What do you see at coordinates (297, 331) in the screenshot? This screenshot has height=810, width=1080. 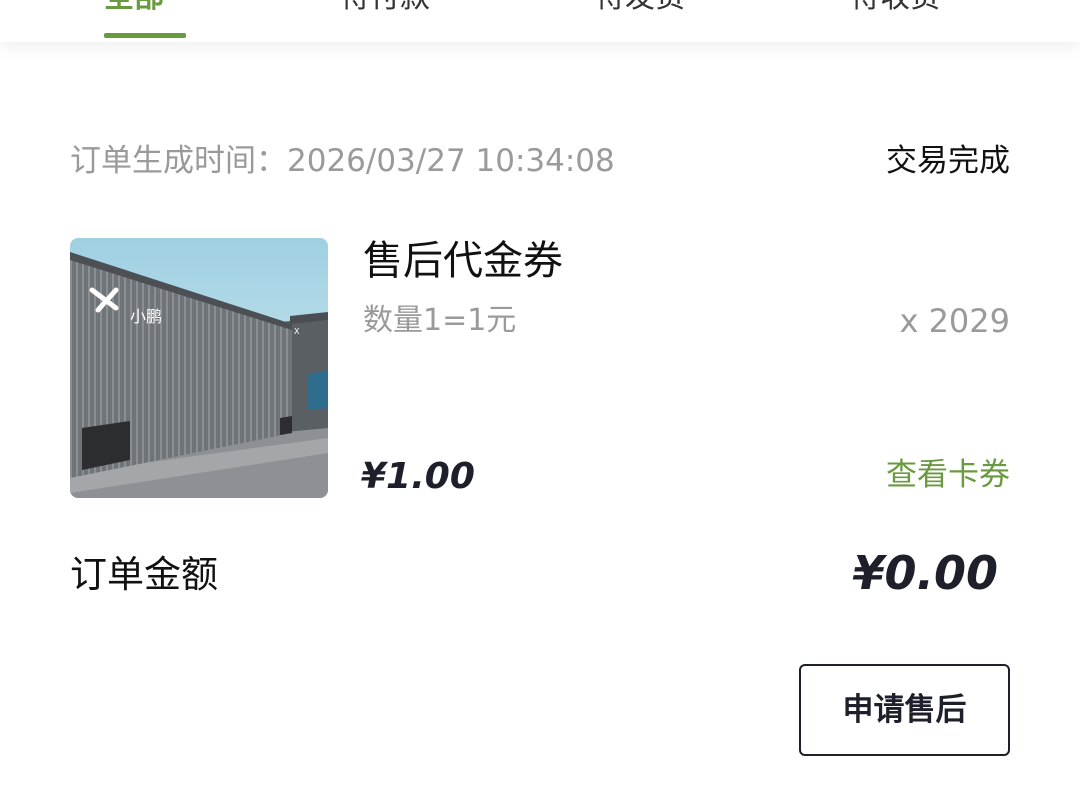 I see `svg-text: X` at bounding box center [297, 331].